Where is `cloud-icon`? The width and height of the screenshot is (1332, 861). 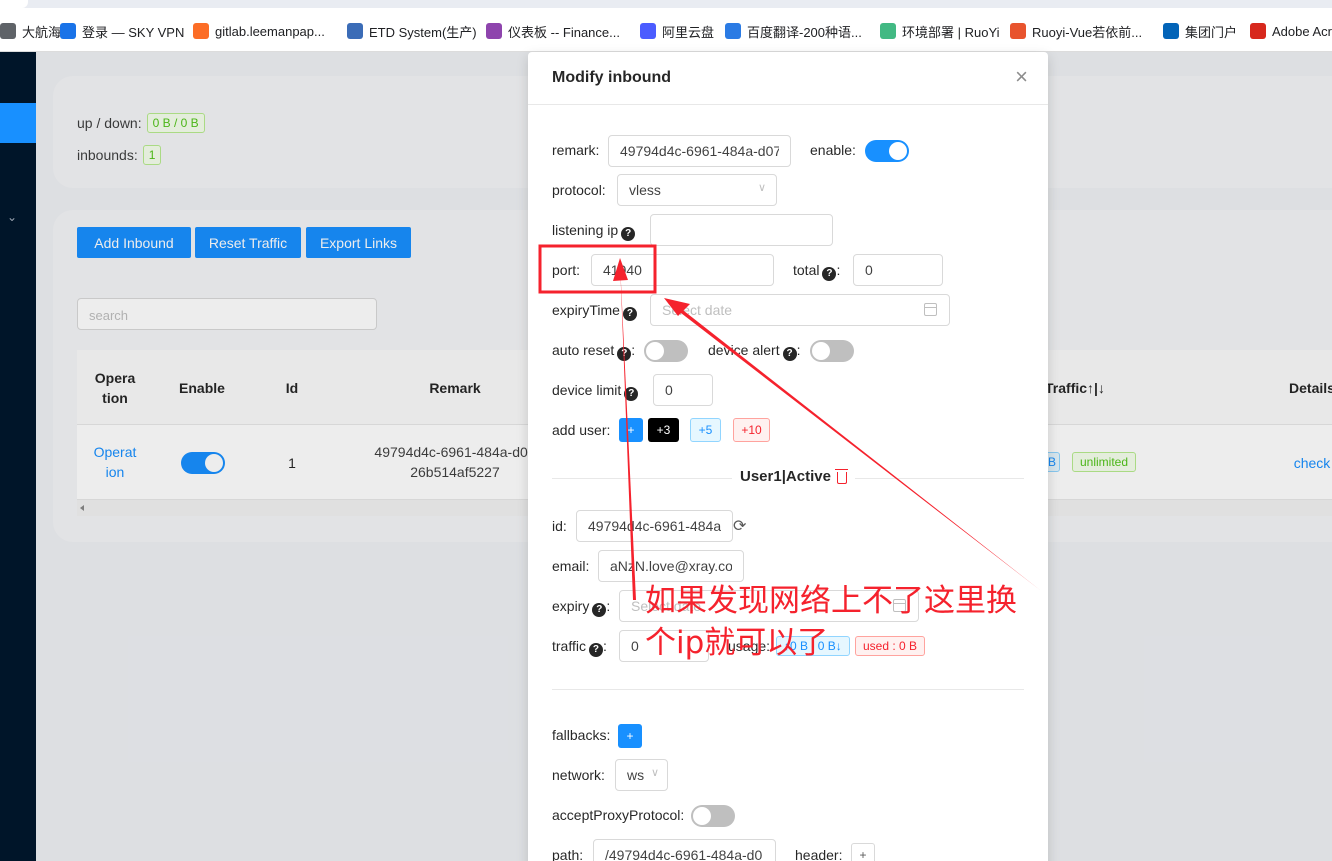 cloud-icon is located at coordinates (68, 31).